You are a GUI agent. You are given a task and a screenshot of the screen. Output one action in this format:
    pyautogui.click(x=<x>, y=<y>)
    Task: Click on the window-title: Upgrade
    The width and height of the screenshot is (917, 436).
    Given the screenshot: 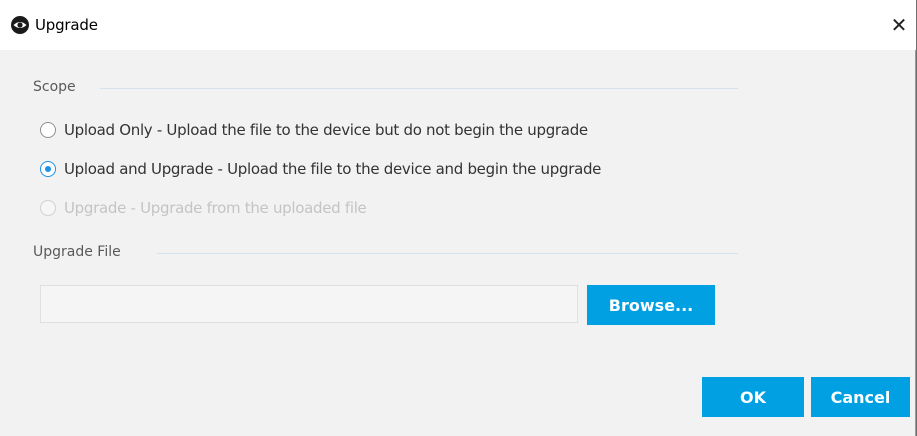 What is the action you would take?
    pyautogui.click(x=66, y=25)
    